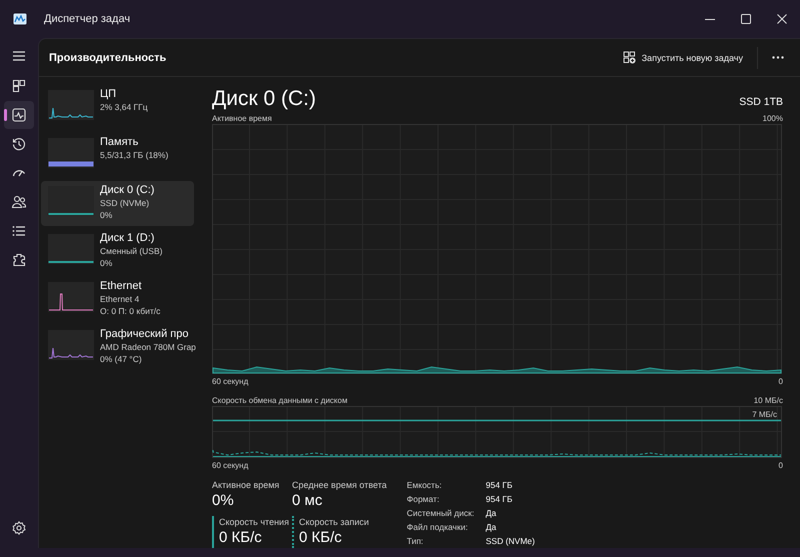 Image resolution: width=800 pixels, height=557 pixels. I want to click on device-list-item: Память 5,5/31,3 ГБ (18%), so click(117, 155).